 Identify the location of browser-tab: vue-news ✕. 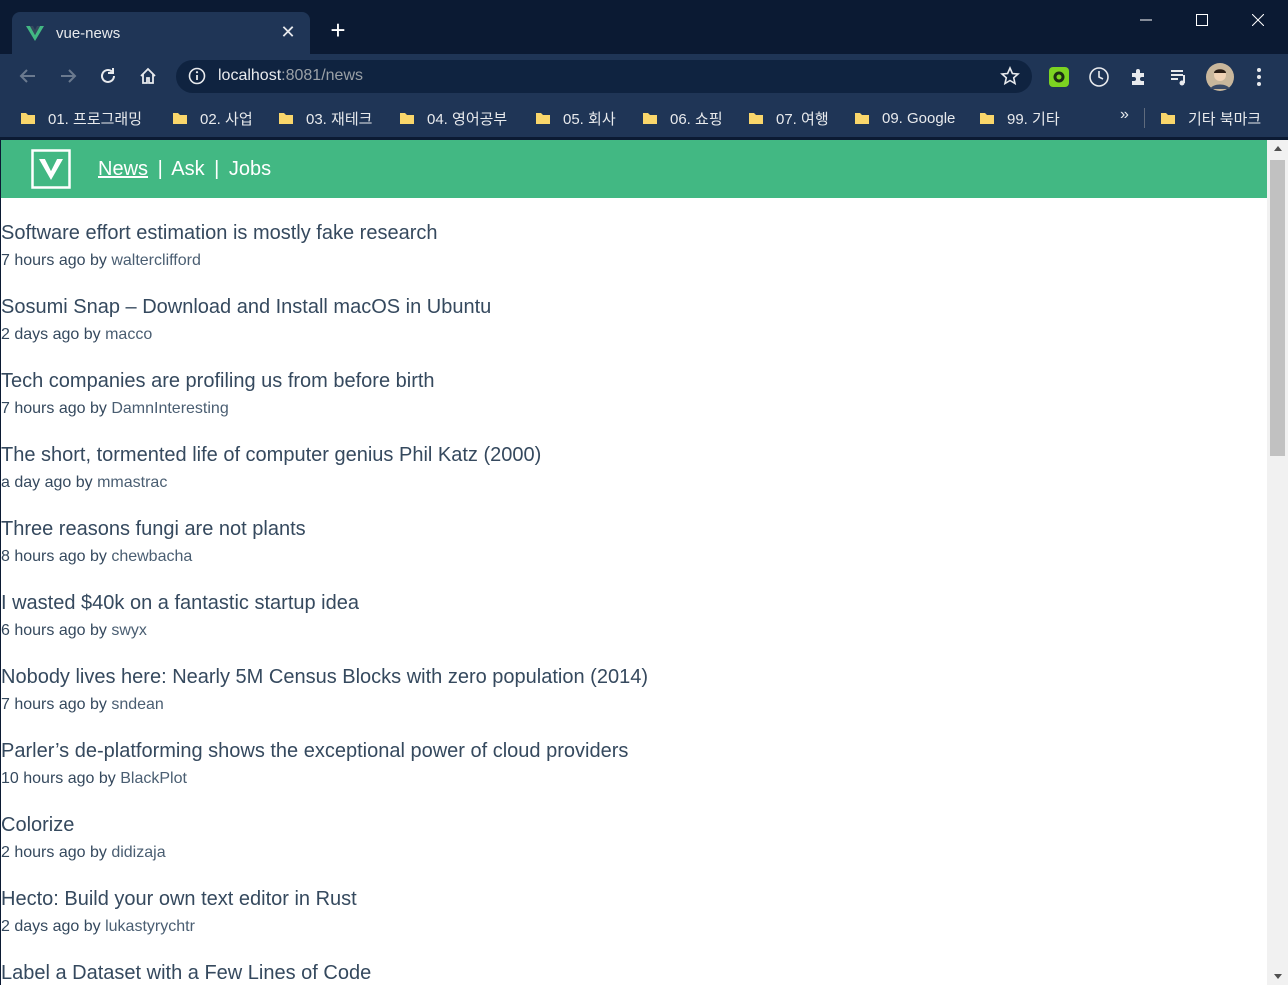
(161, 33).